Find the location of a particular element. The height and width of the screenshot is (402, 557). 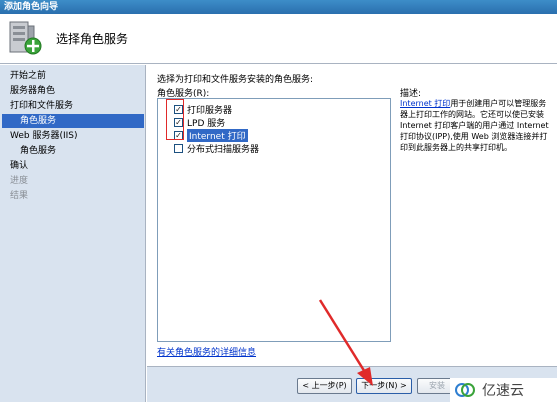

role-label: 打印服务器 is located at coordinates (210, 110).